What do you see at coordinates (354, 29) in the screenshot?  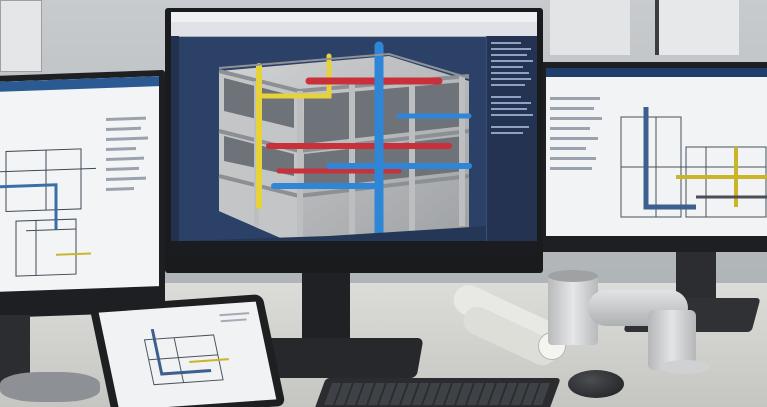 I see `app-ribbon` at bounding box center [354, 29].